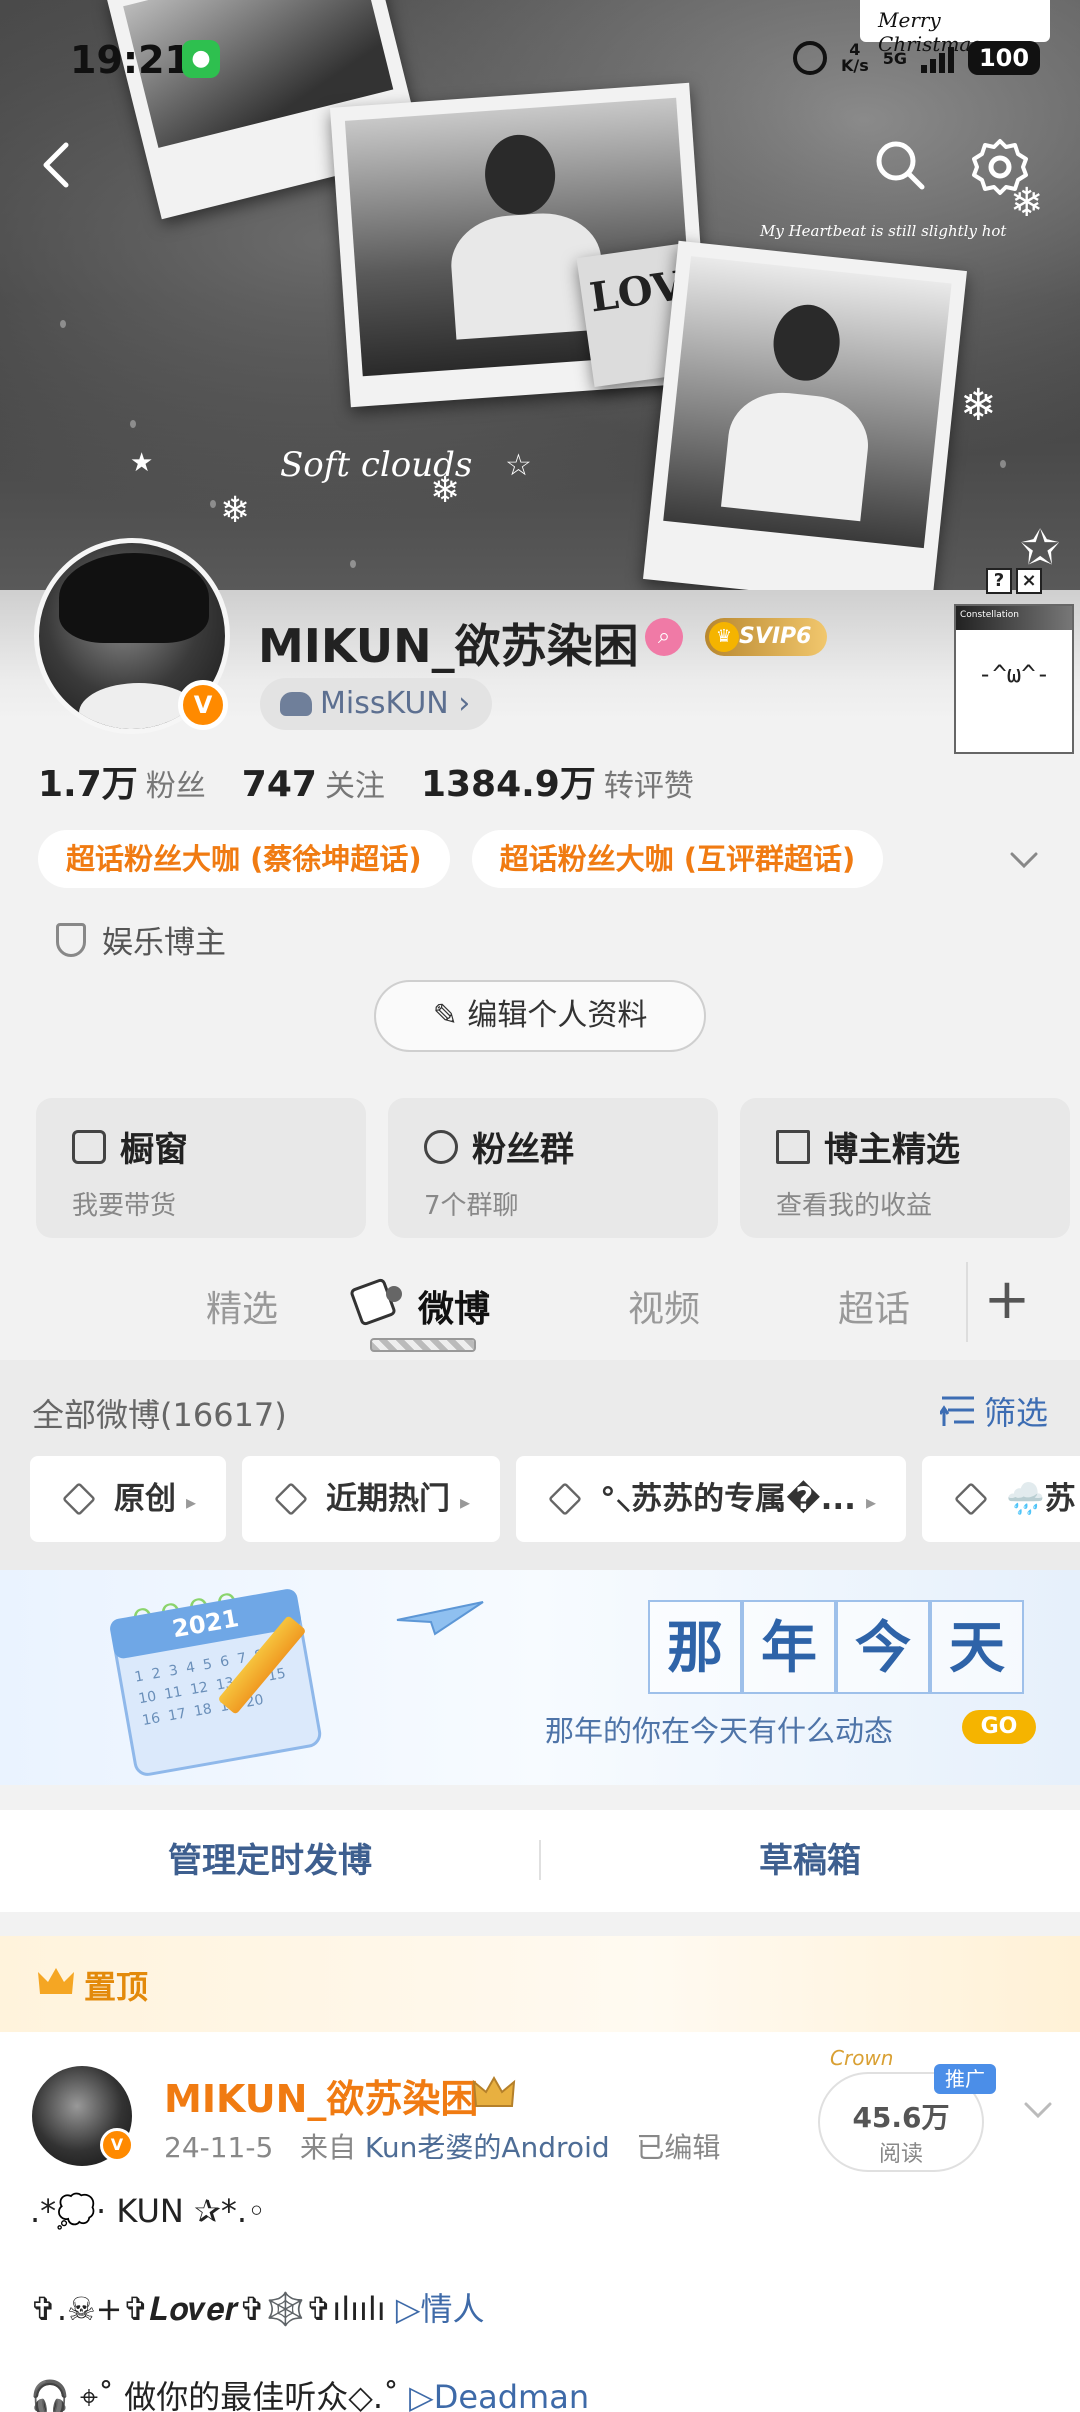  What do you see at coordinates (60, 165) in the screenshot?
I see `back-arrow-icon` at bounding box center [60, 165].